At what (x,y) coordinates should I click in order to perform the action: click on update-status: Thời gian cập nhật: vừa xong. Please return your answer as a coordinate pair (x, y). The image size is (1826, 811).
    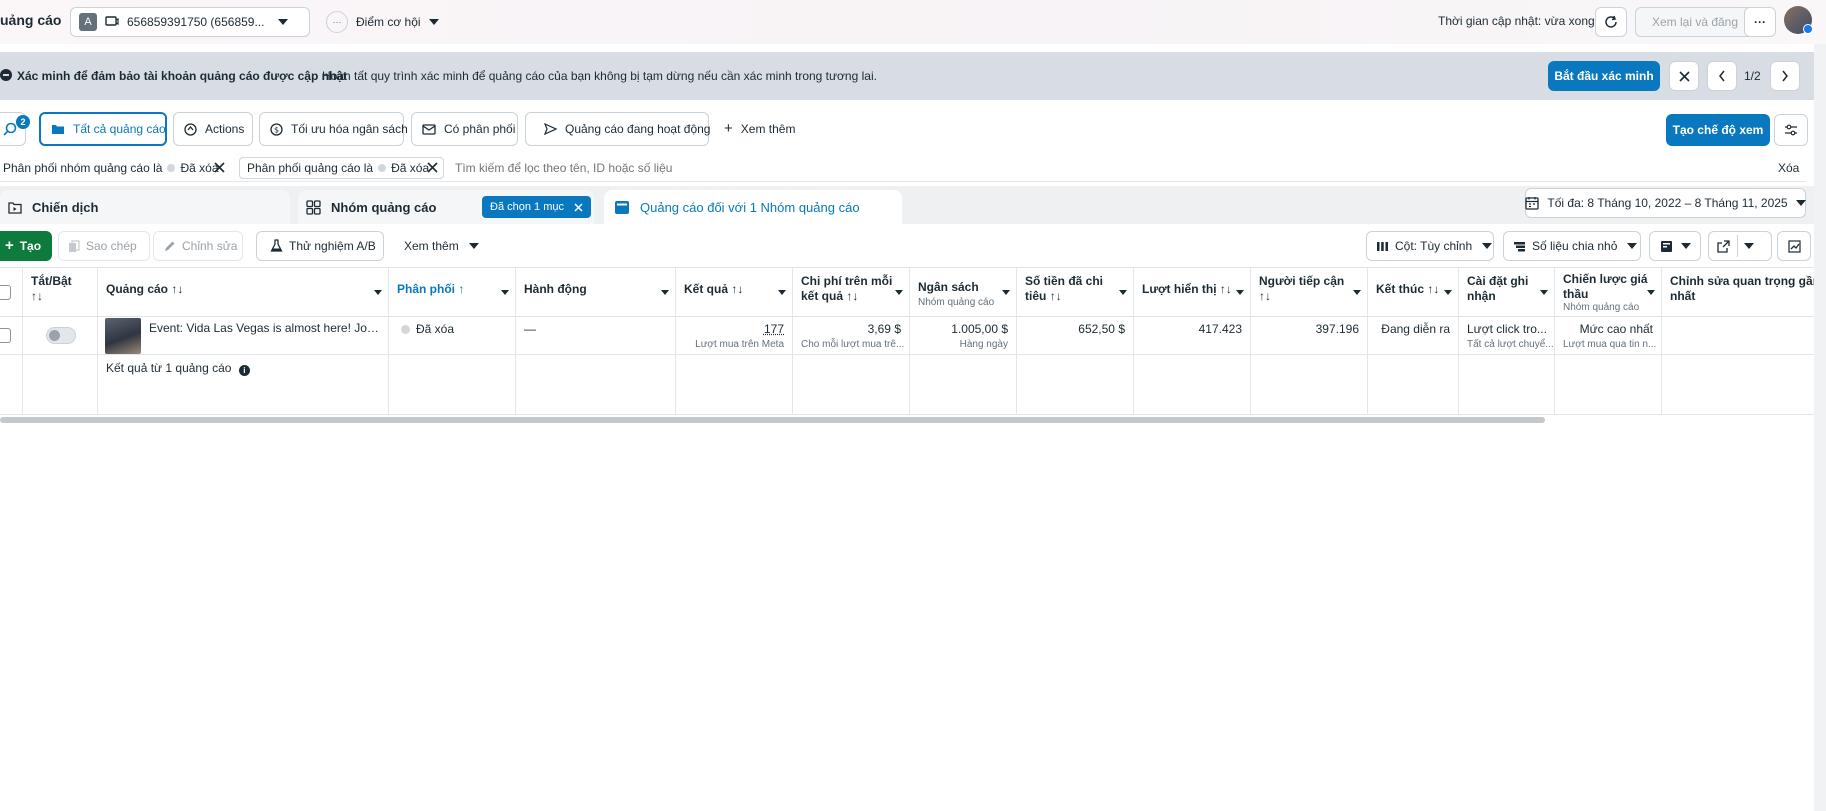
    Looking at the image, I should click on (1516, 21).